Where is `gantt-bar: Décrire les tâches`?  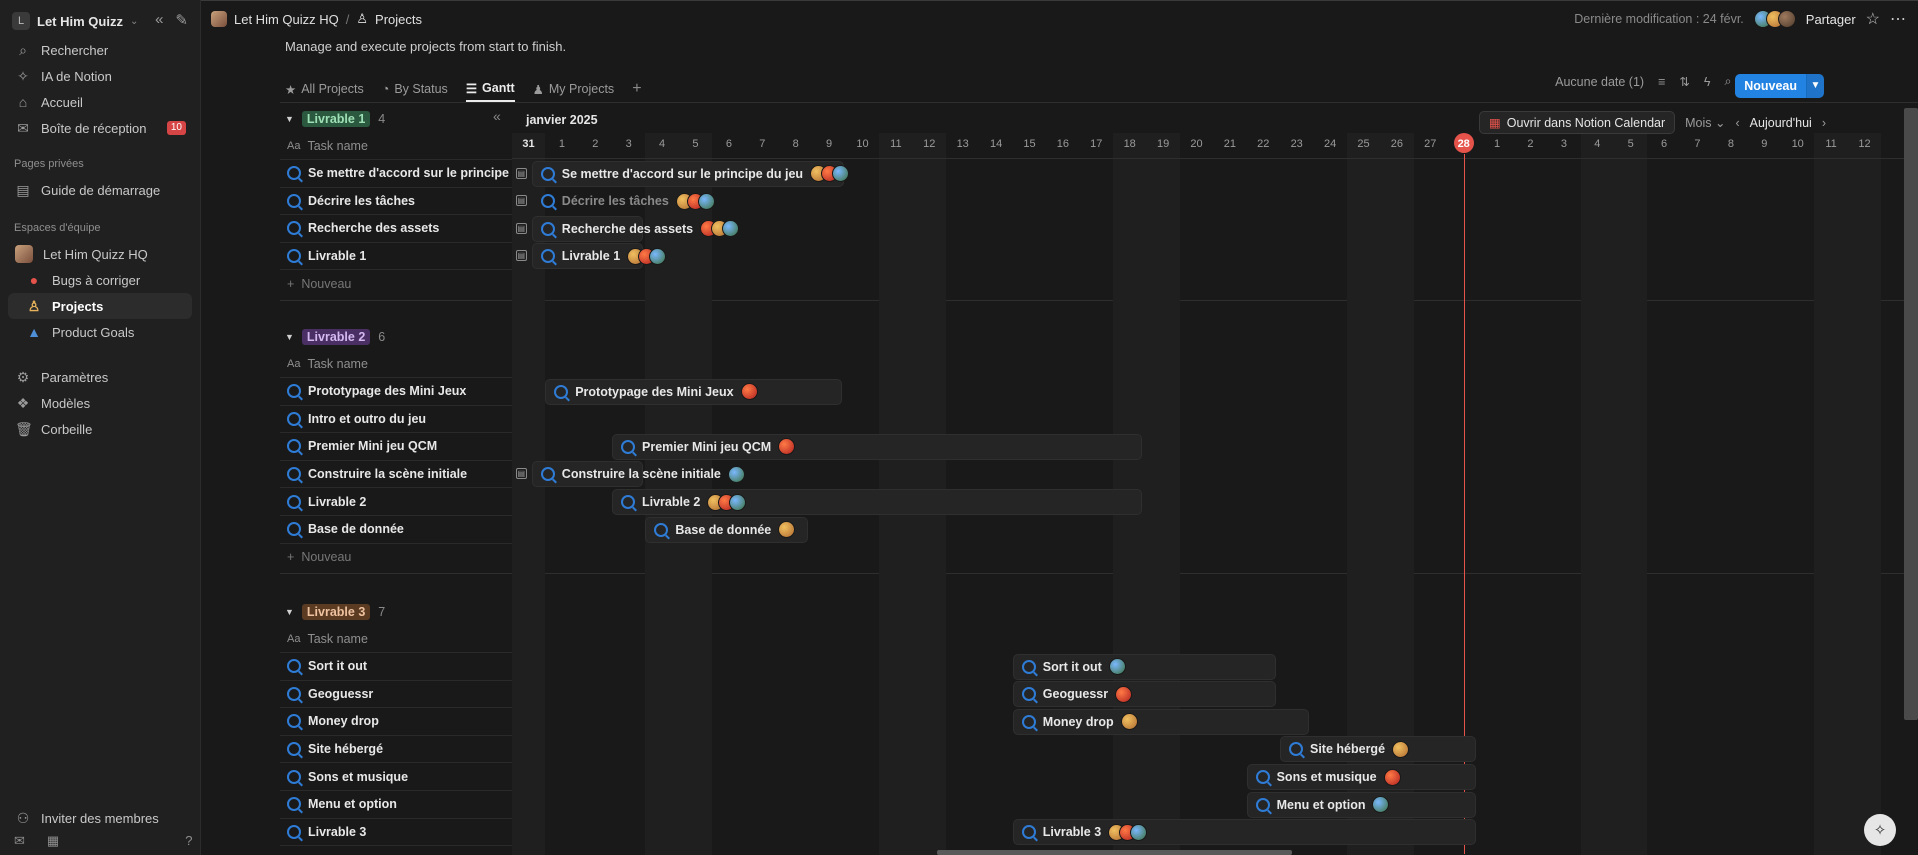 gantt-bar: Décrire les tâches is located at coordinates (623, 201).